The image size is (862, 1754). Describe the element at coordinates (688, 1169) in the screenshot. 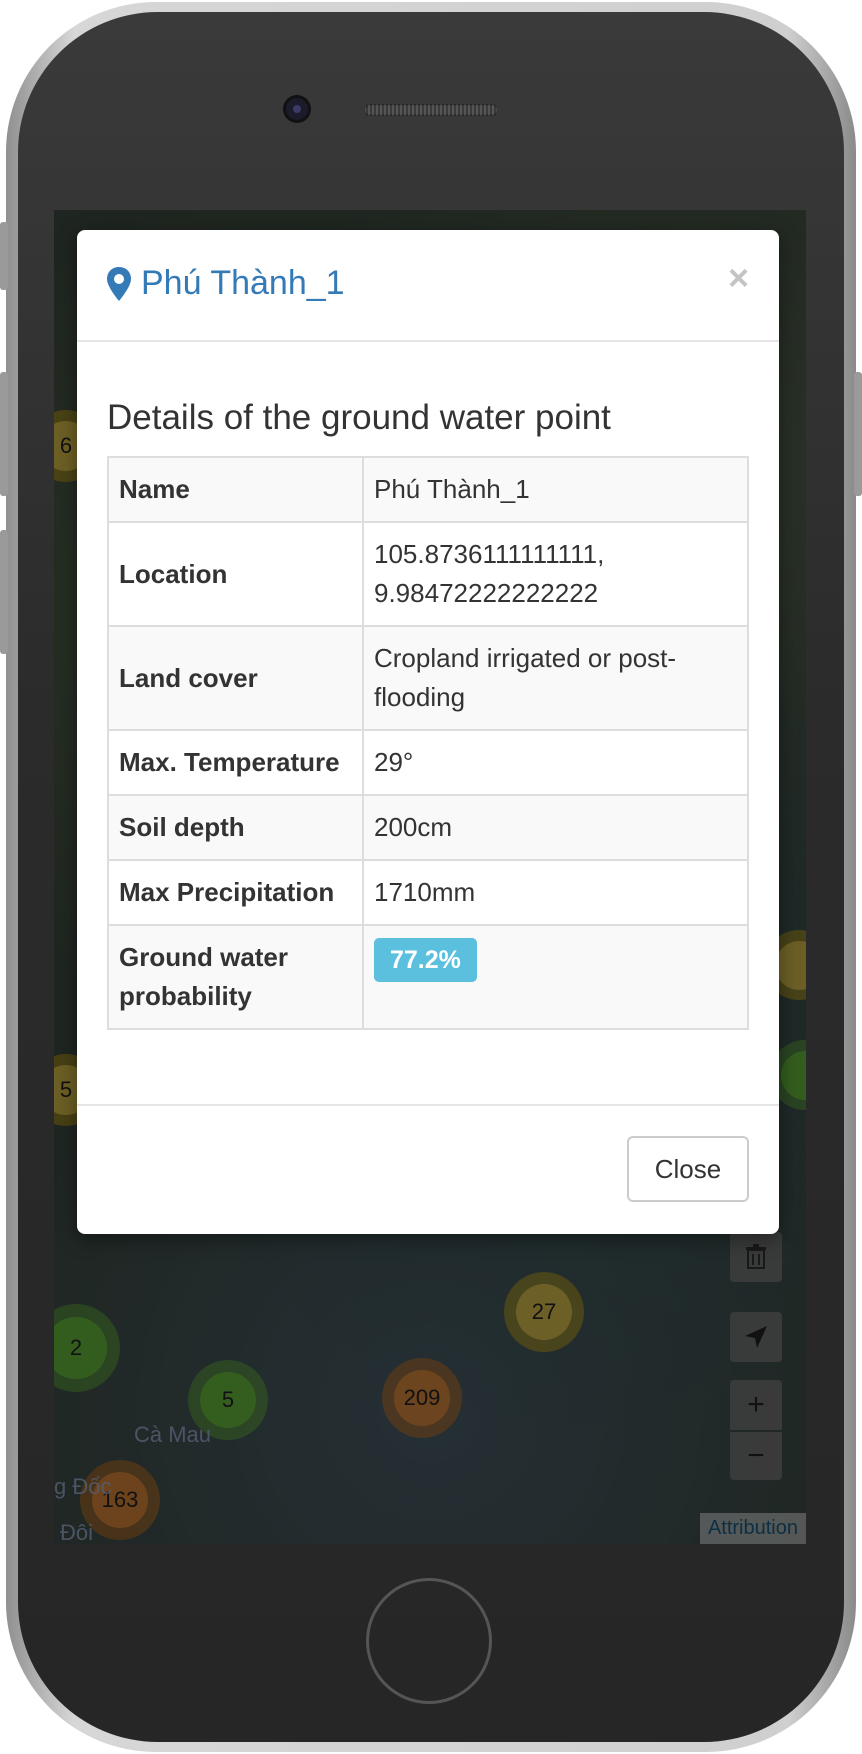

I see `close-button: Close` at that location.